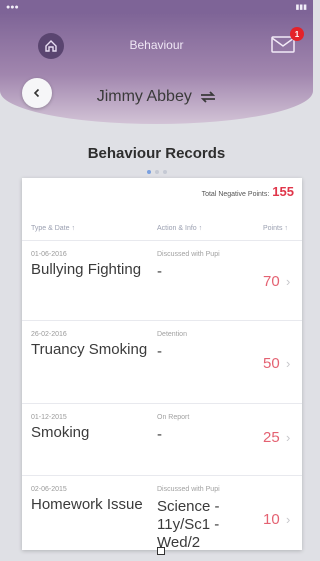 The width and height of the screenshot is (320, 561). I want to click on record-action: On Report, so click(173, 417).